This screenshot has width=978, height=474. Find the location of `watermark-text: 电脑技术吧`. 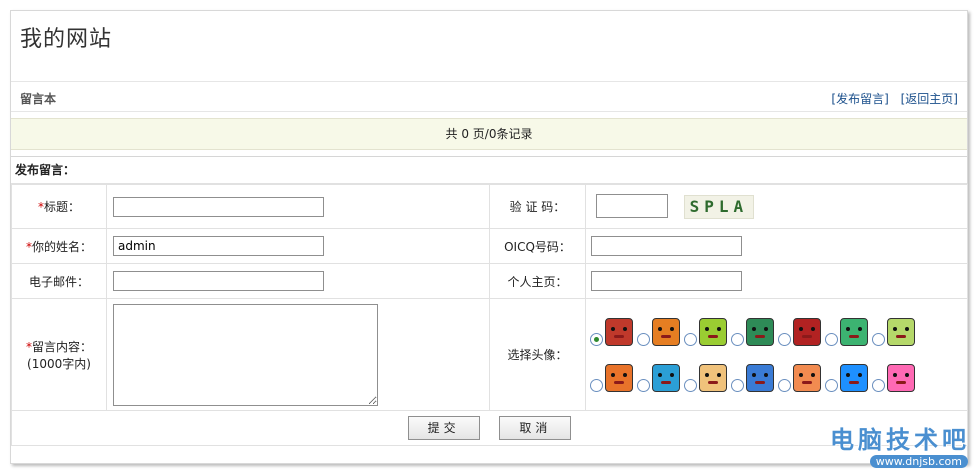

watermark-text: 电脑技术吧 is located at coordinates (900, 440).